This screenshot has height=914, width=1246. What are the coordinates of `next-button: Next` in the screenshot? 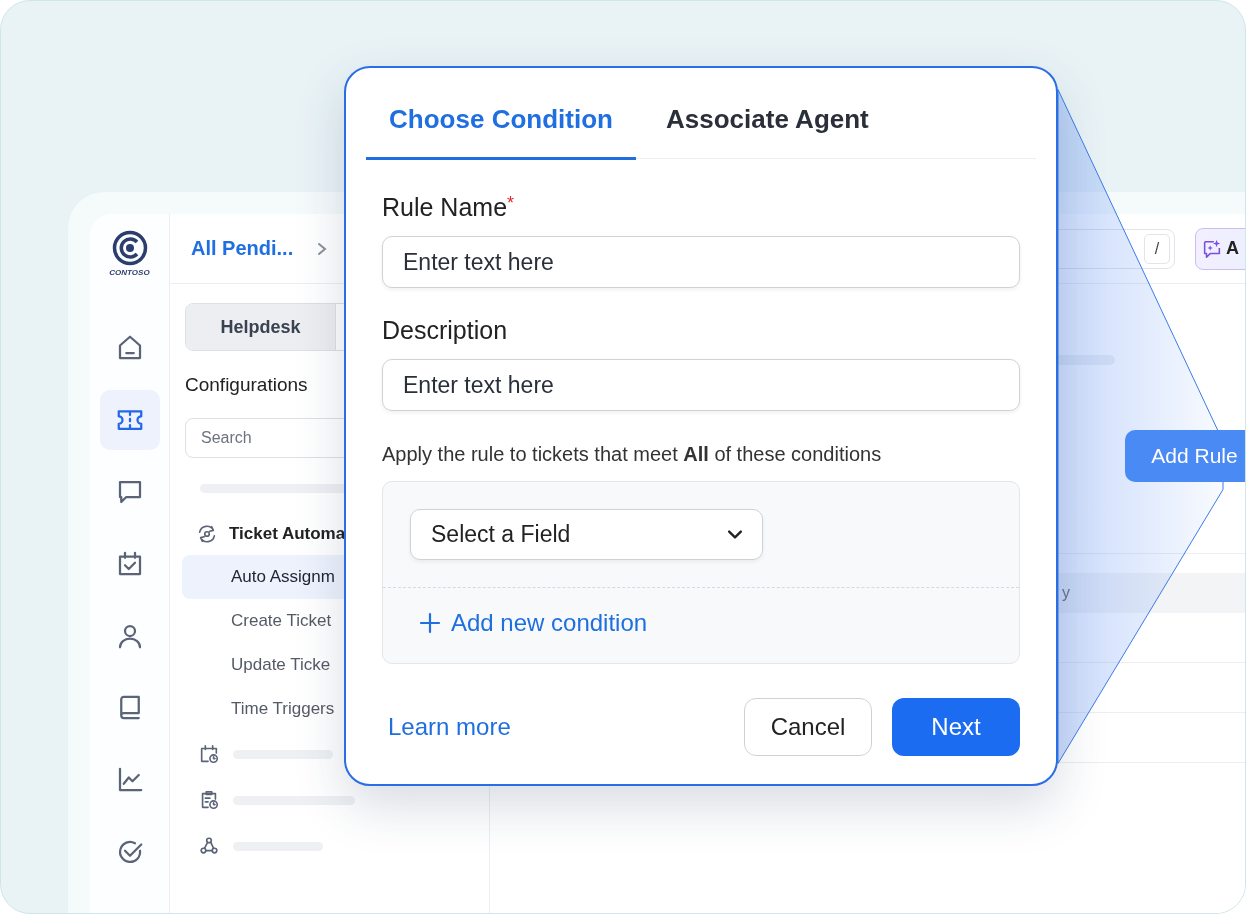 It's located at (956, 727).